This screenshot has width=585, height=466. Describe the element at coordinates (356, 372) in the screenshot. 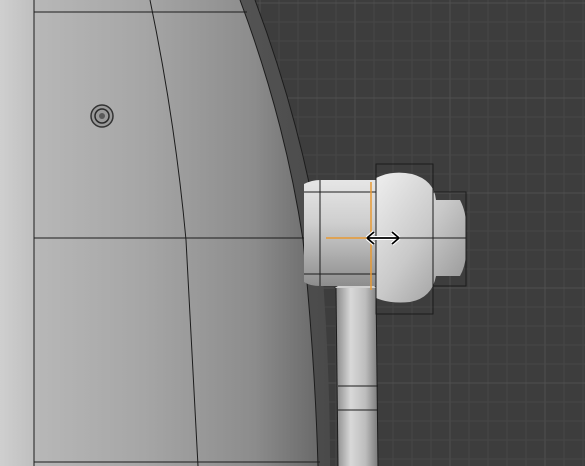

I see `support-pole-mesh` at that location.